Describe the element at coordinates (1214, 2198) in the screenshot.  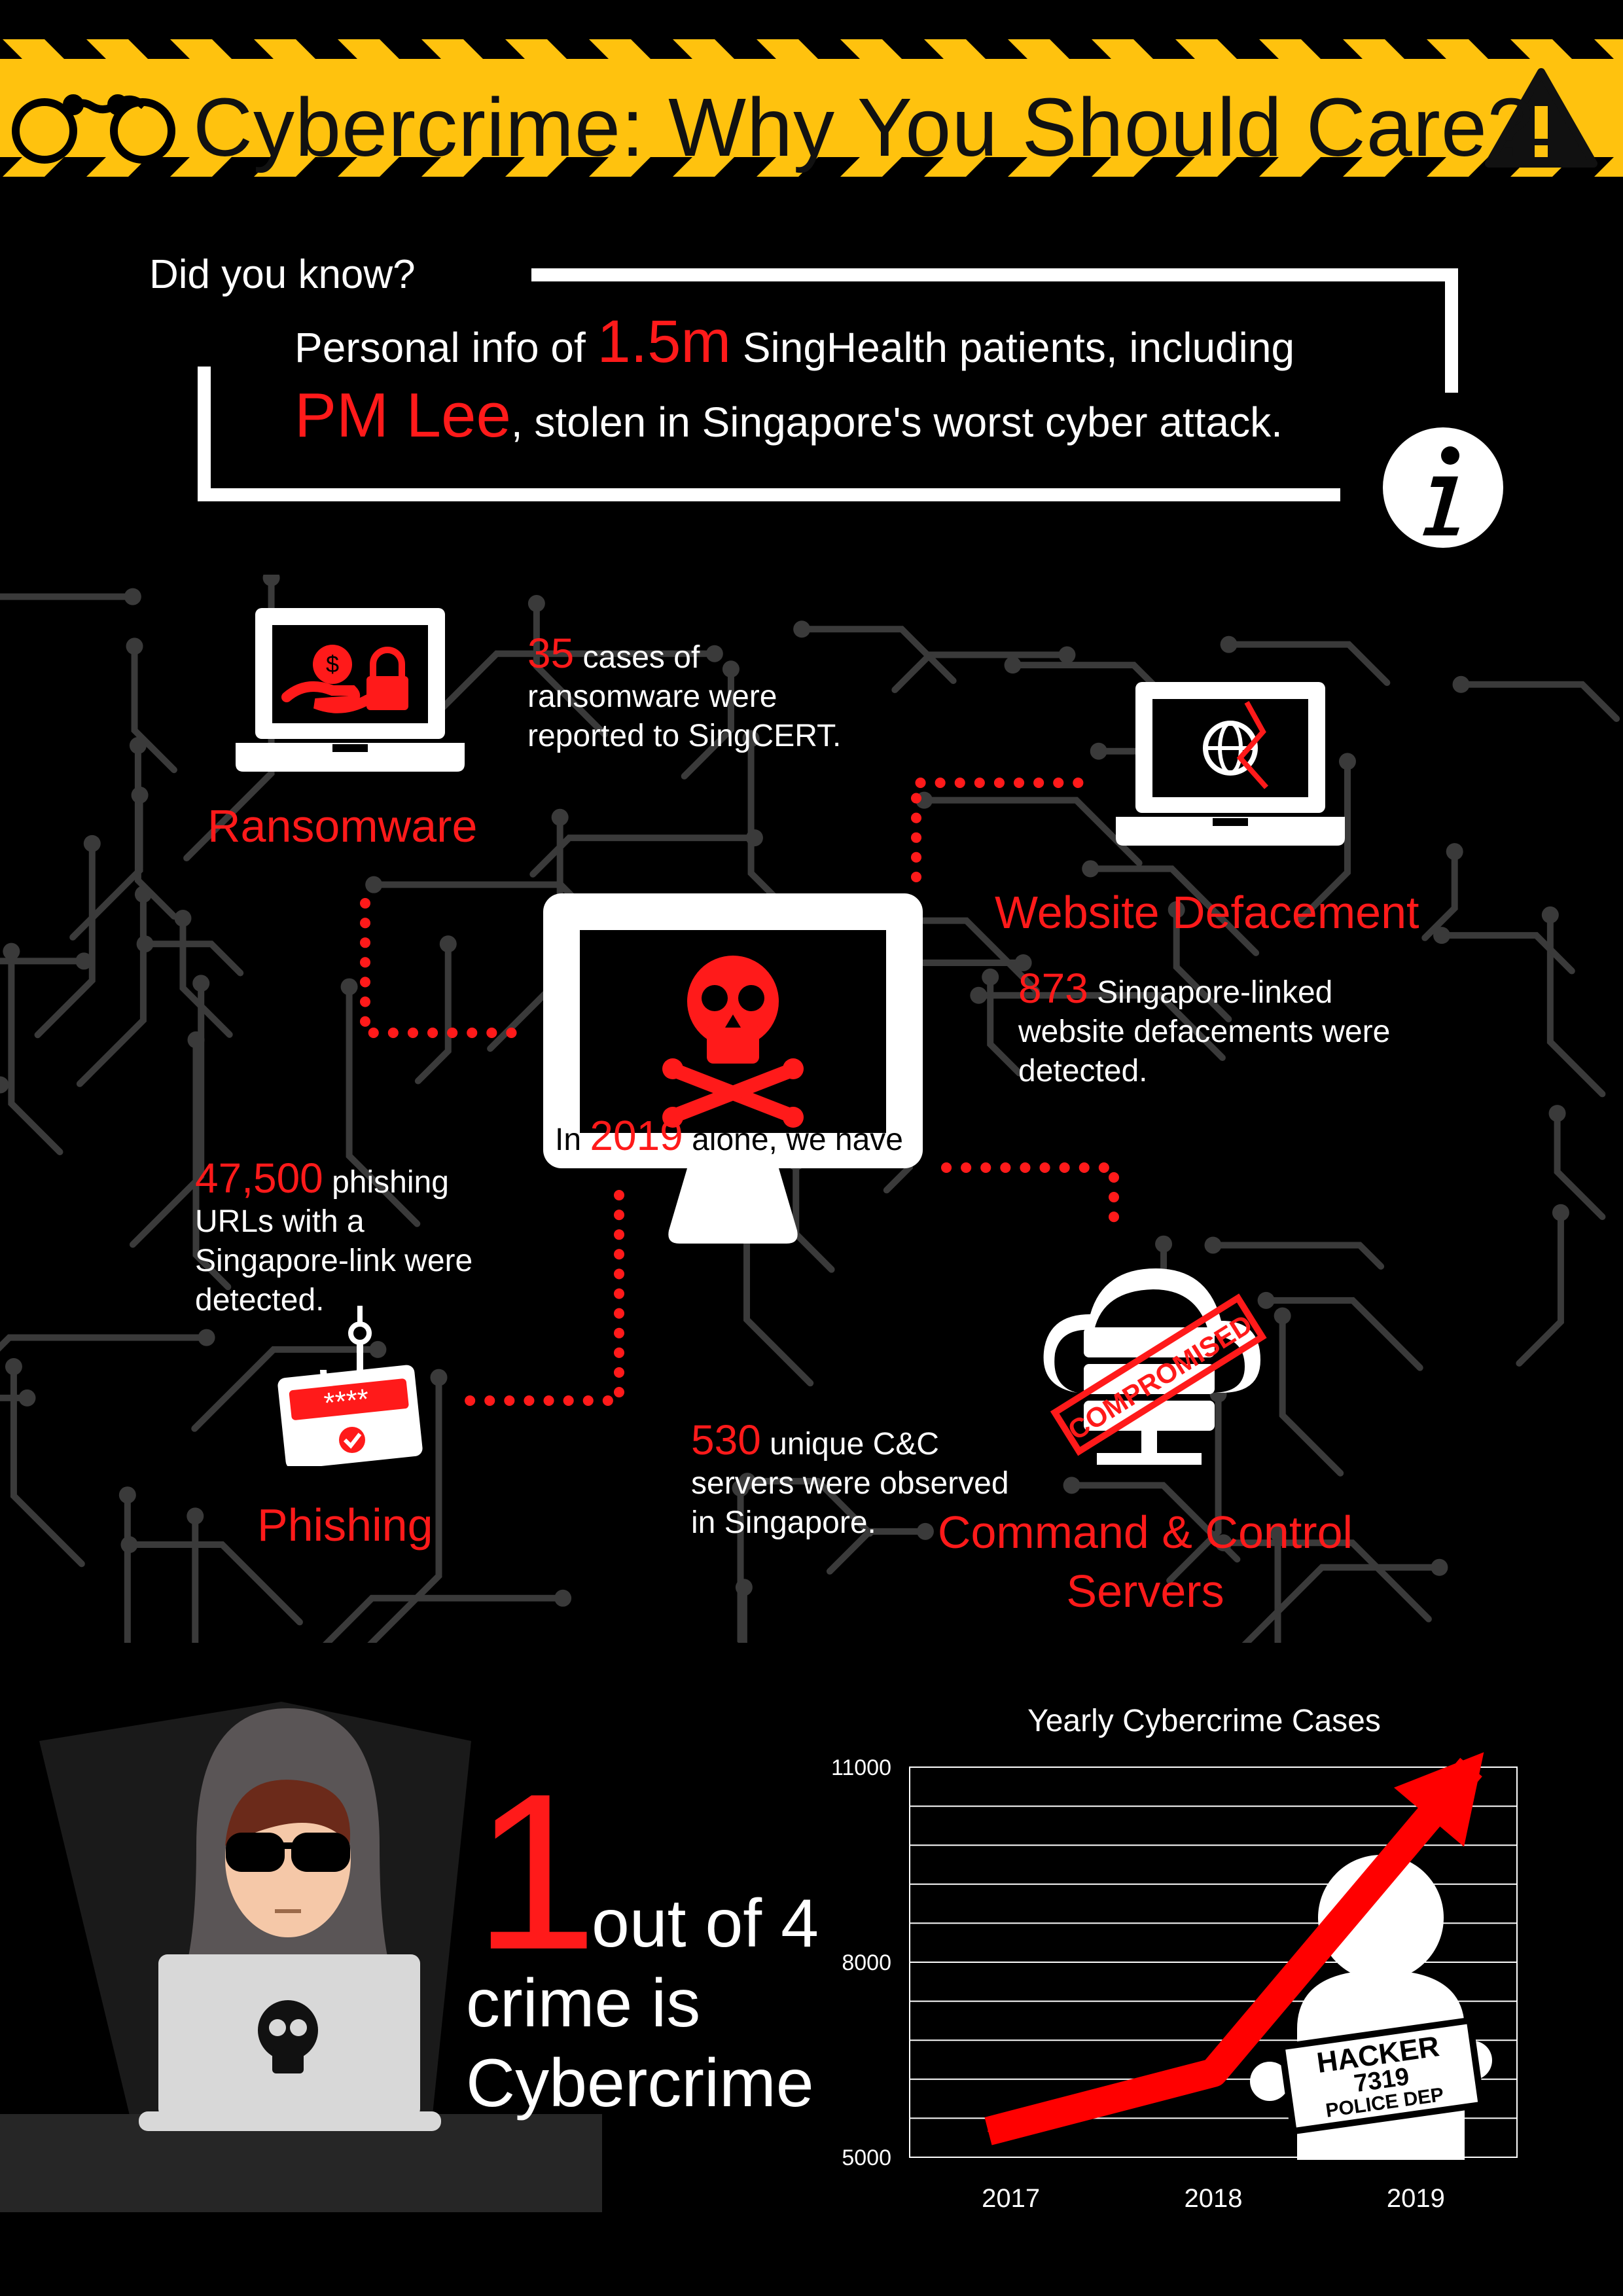
I see `x-tick-label: 2018` at that location.